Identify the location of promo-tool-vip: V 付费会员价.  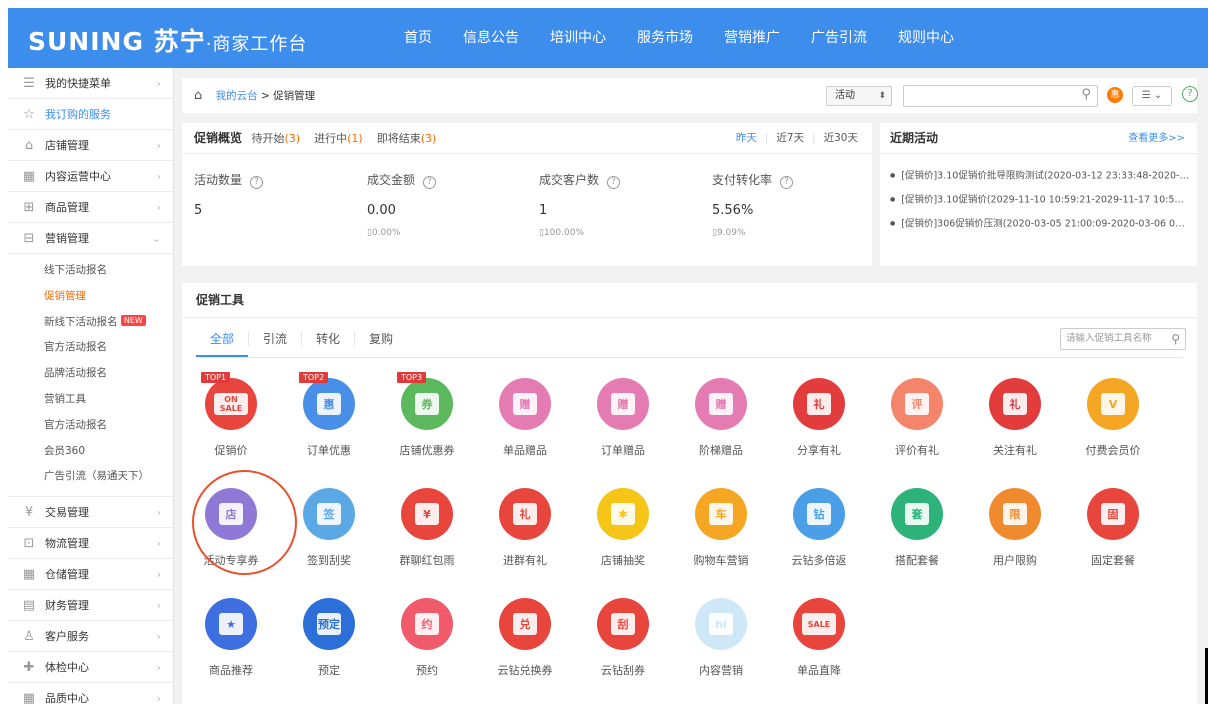
(1113, 418).